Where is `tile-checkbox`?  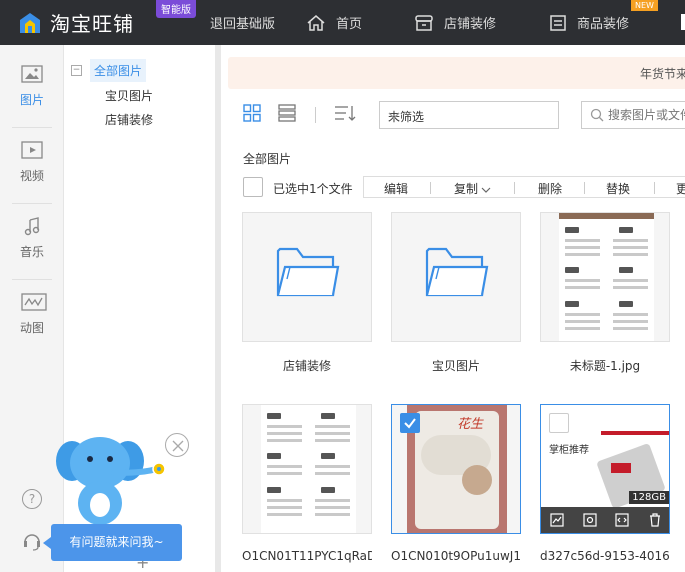
tile-checkbox is located at coordinates (559, 423).